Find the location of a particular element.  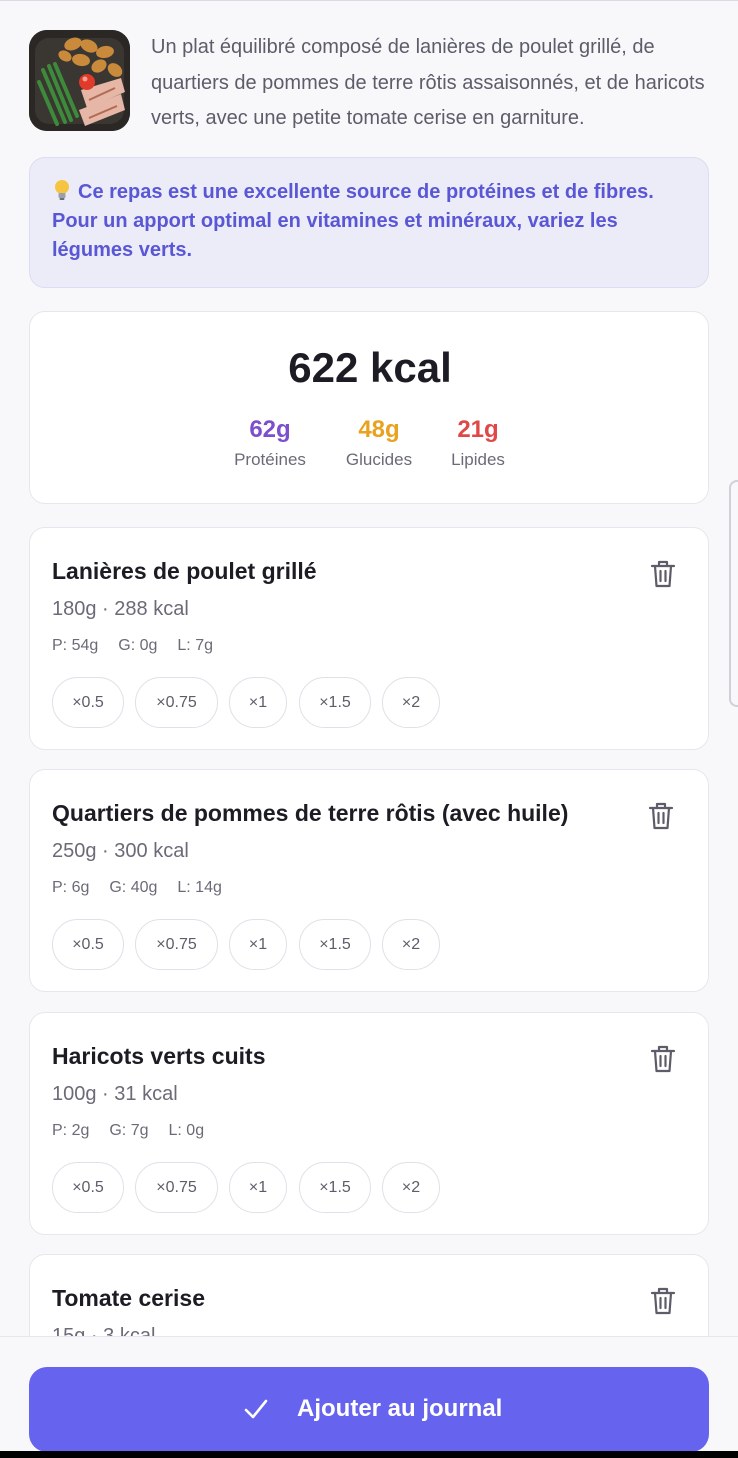

meal-photo is located at coordinates (79, 80).